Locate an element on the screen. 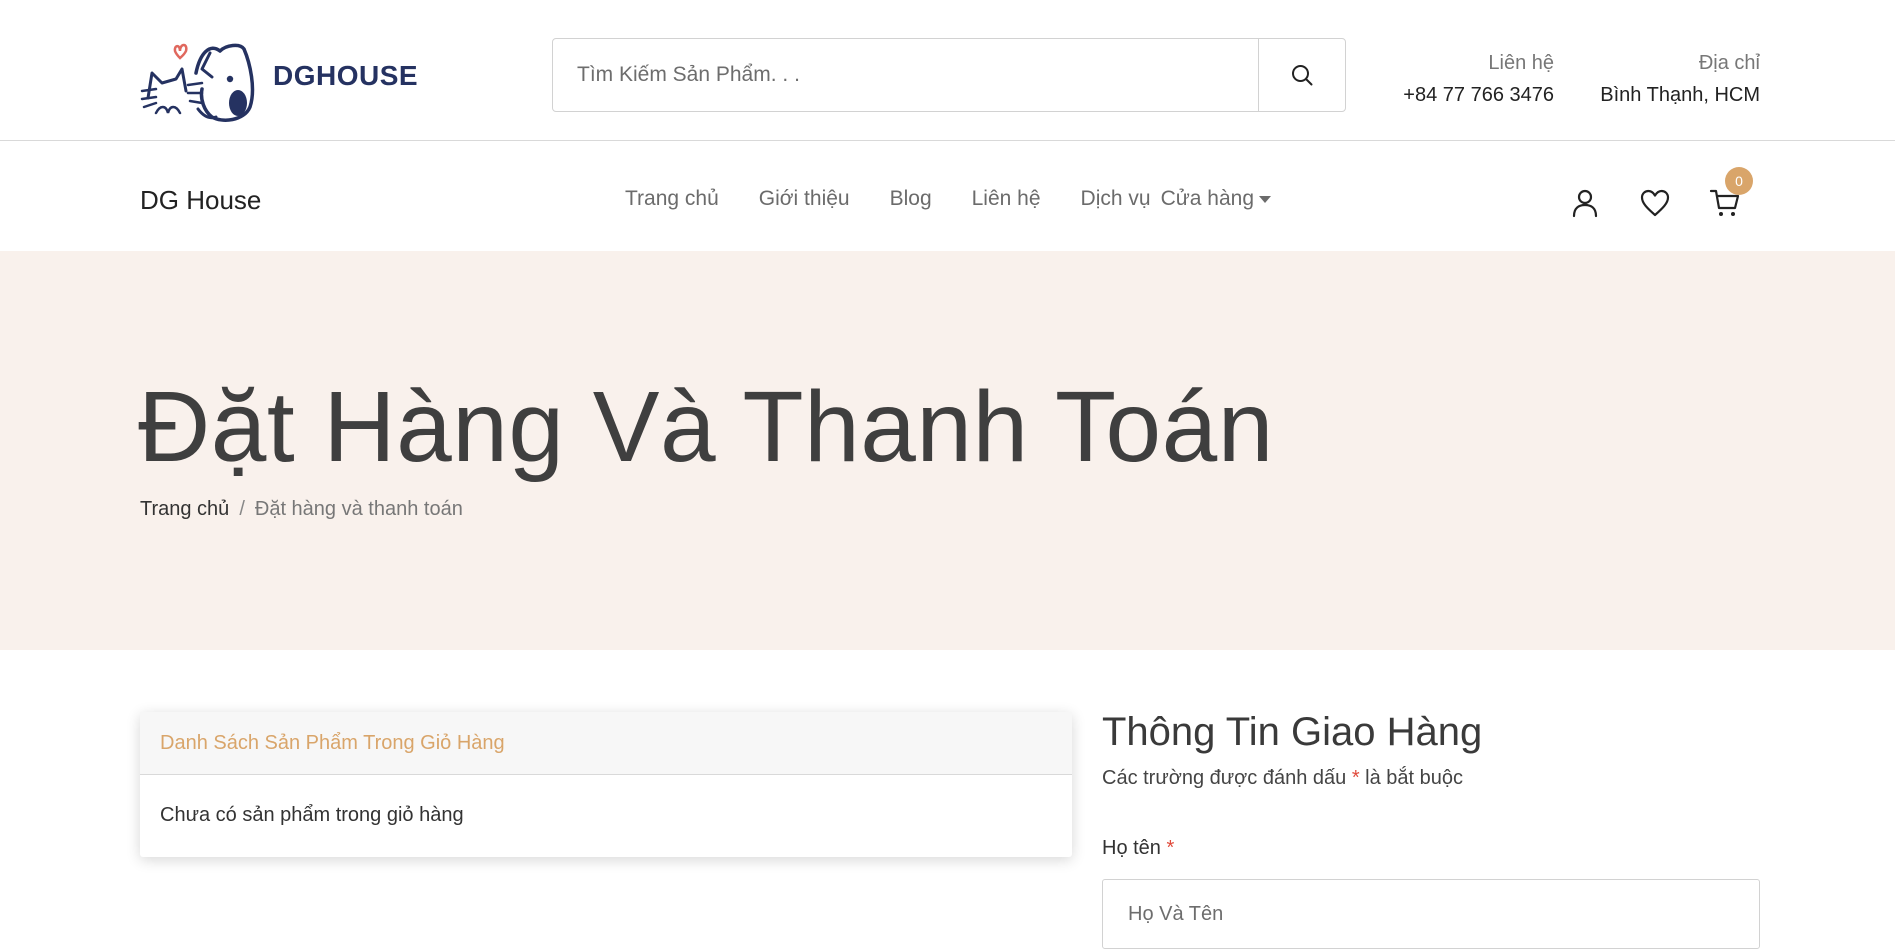 This screenshot has height=949, width=1895. required-fields-note: Các trường được đánh dấu * là bắt buộc is located at coordinates (1282, 778).